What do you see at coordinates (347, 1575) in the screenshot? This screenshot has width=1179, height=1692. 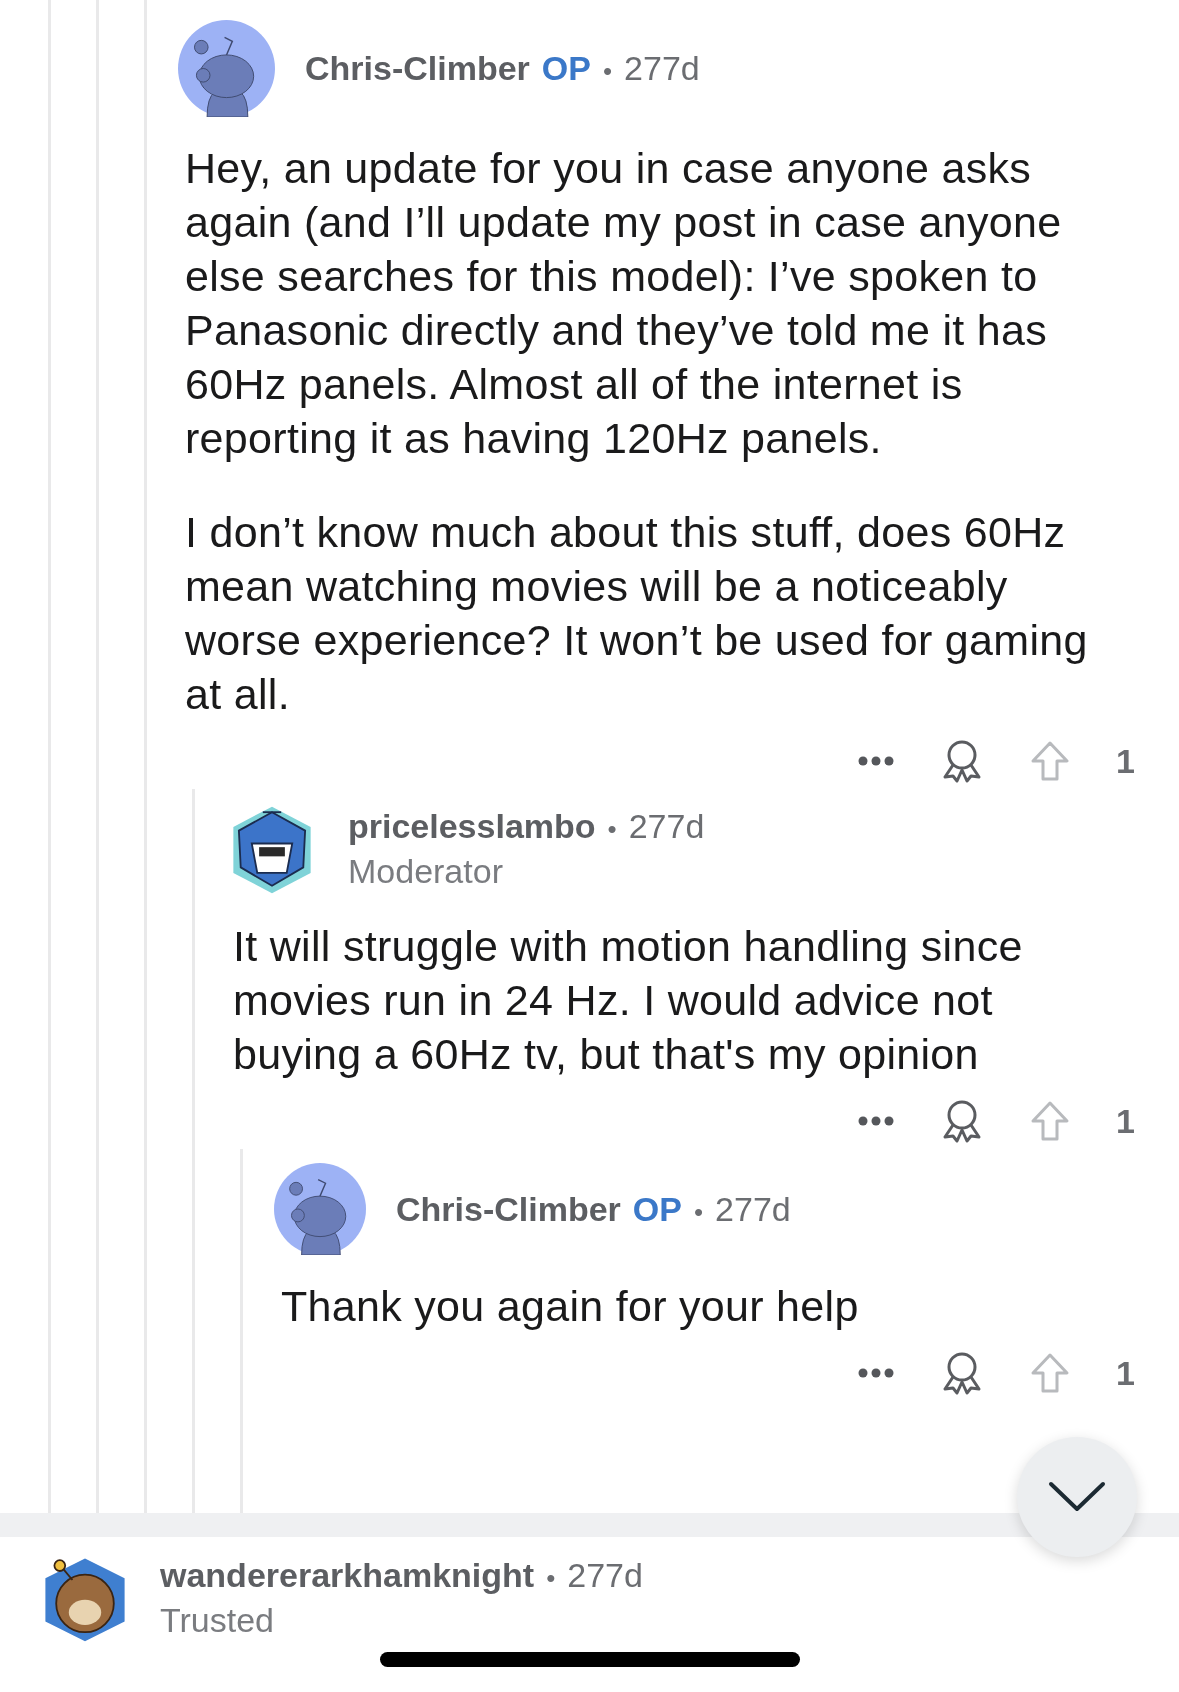 I see `author-name: wandererarkhamknight` at bounding box center [347, 1575].